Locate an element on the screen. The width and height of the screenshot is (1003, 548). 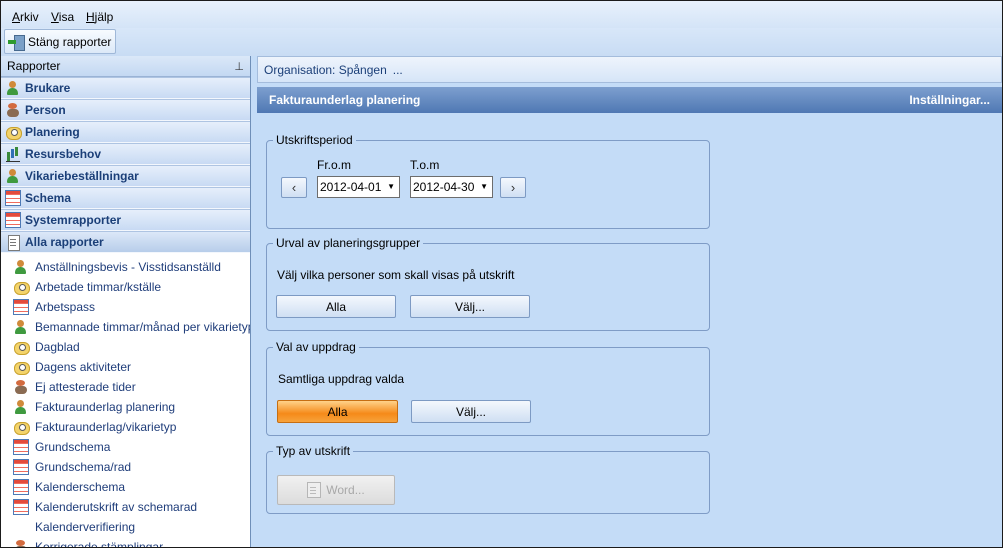
report-item: Kalenderschema is located at coordinates (125, 487).